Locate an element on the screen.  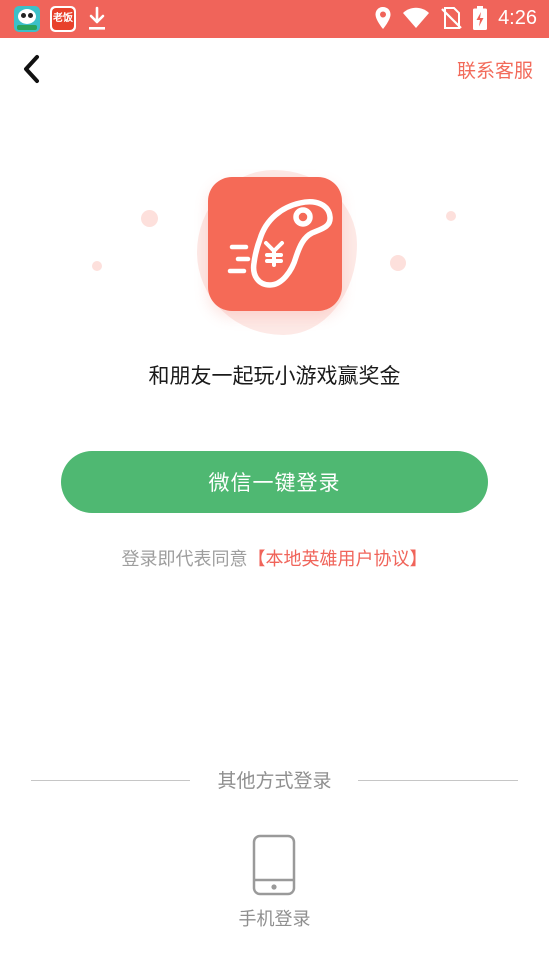
other-login-divider: 其他方式登录 is located at coordinates (274, 781).